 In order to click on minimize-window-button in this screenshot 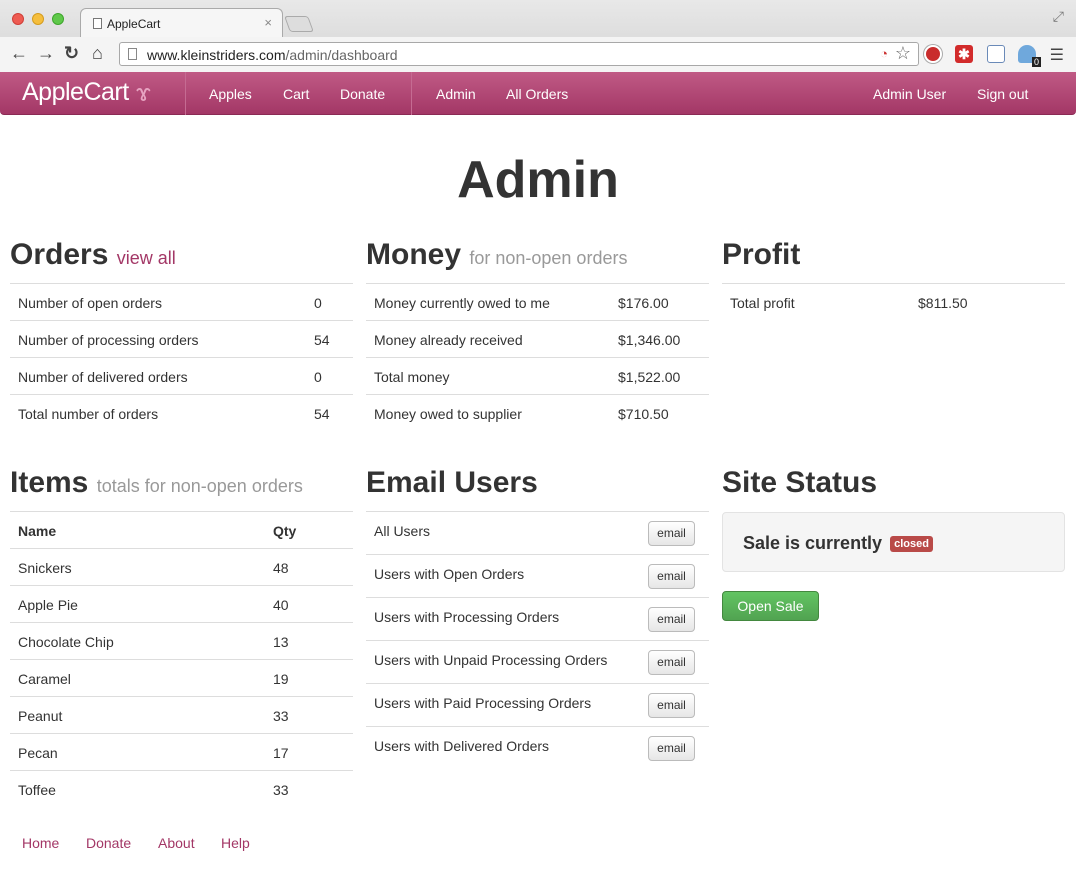, I will do `click(38, 19)`.